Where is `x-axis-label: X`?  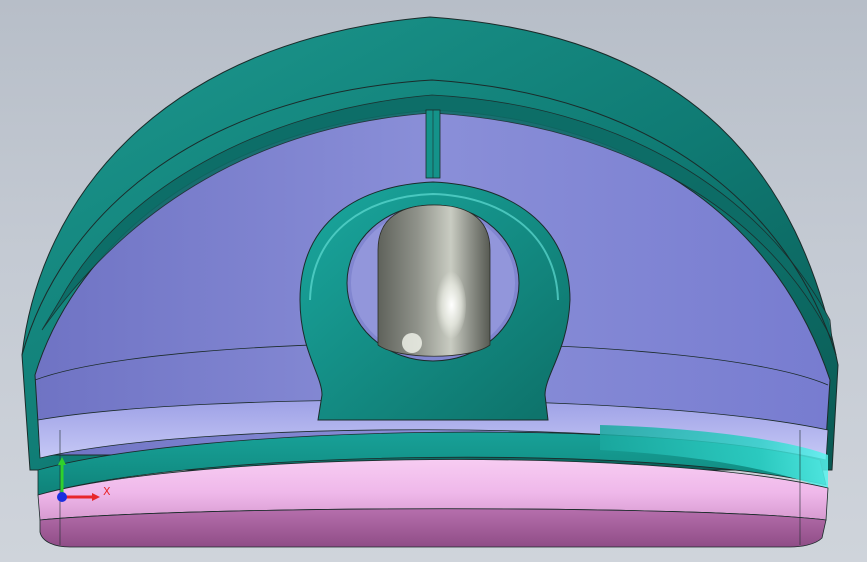 x-axis-label: X is located at coordinates (106, 491).